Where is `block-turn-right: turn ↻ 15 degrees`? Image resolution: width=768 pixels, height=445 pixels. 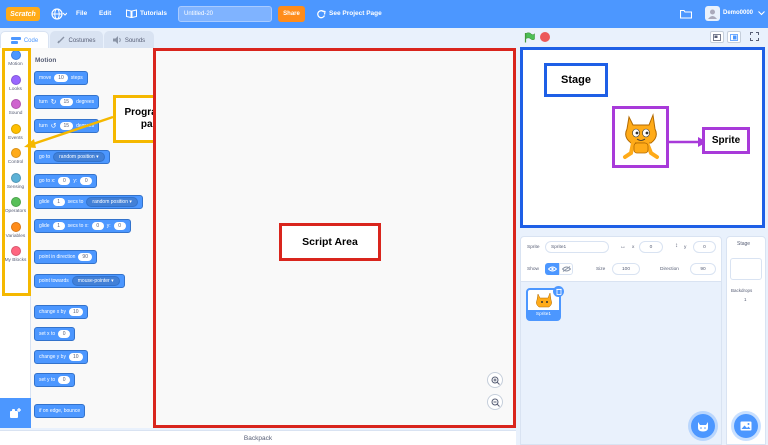 block-turn-right: turn ↻ 15 degrees is located at coordinates (67, 102).